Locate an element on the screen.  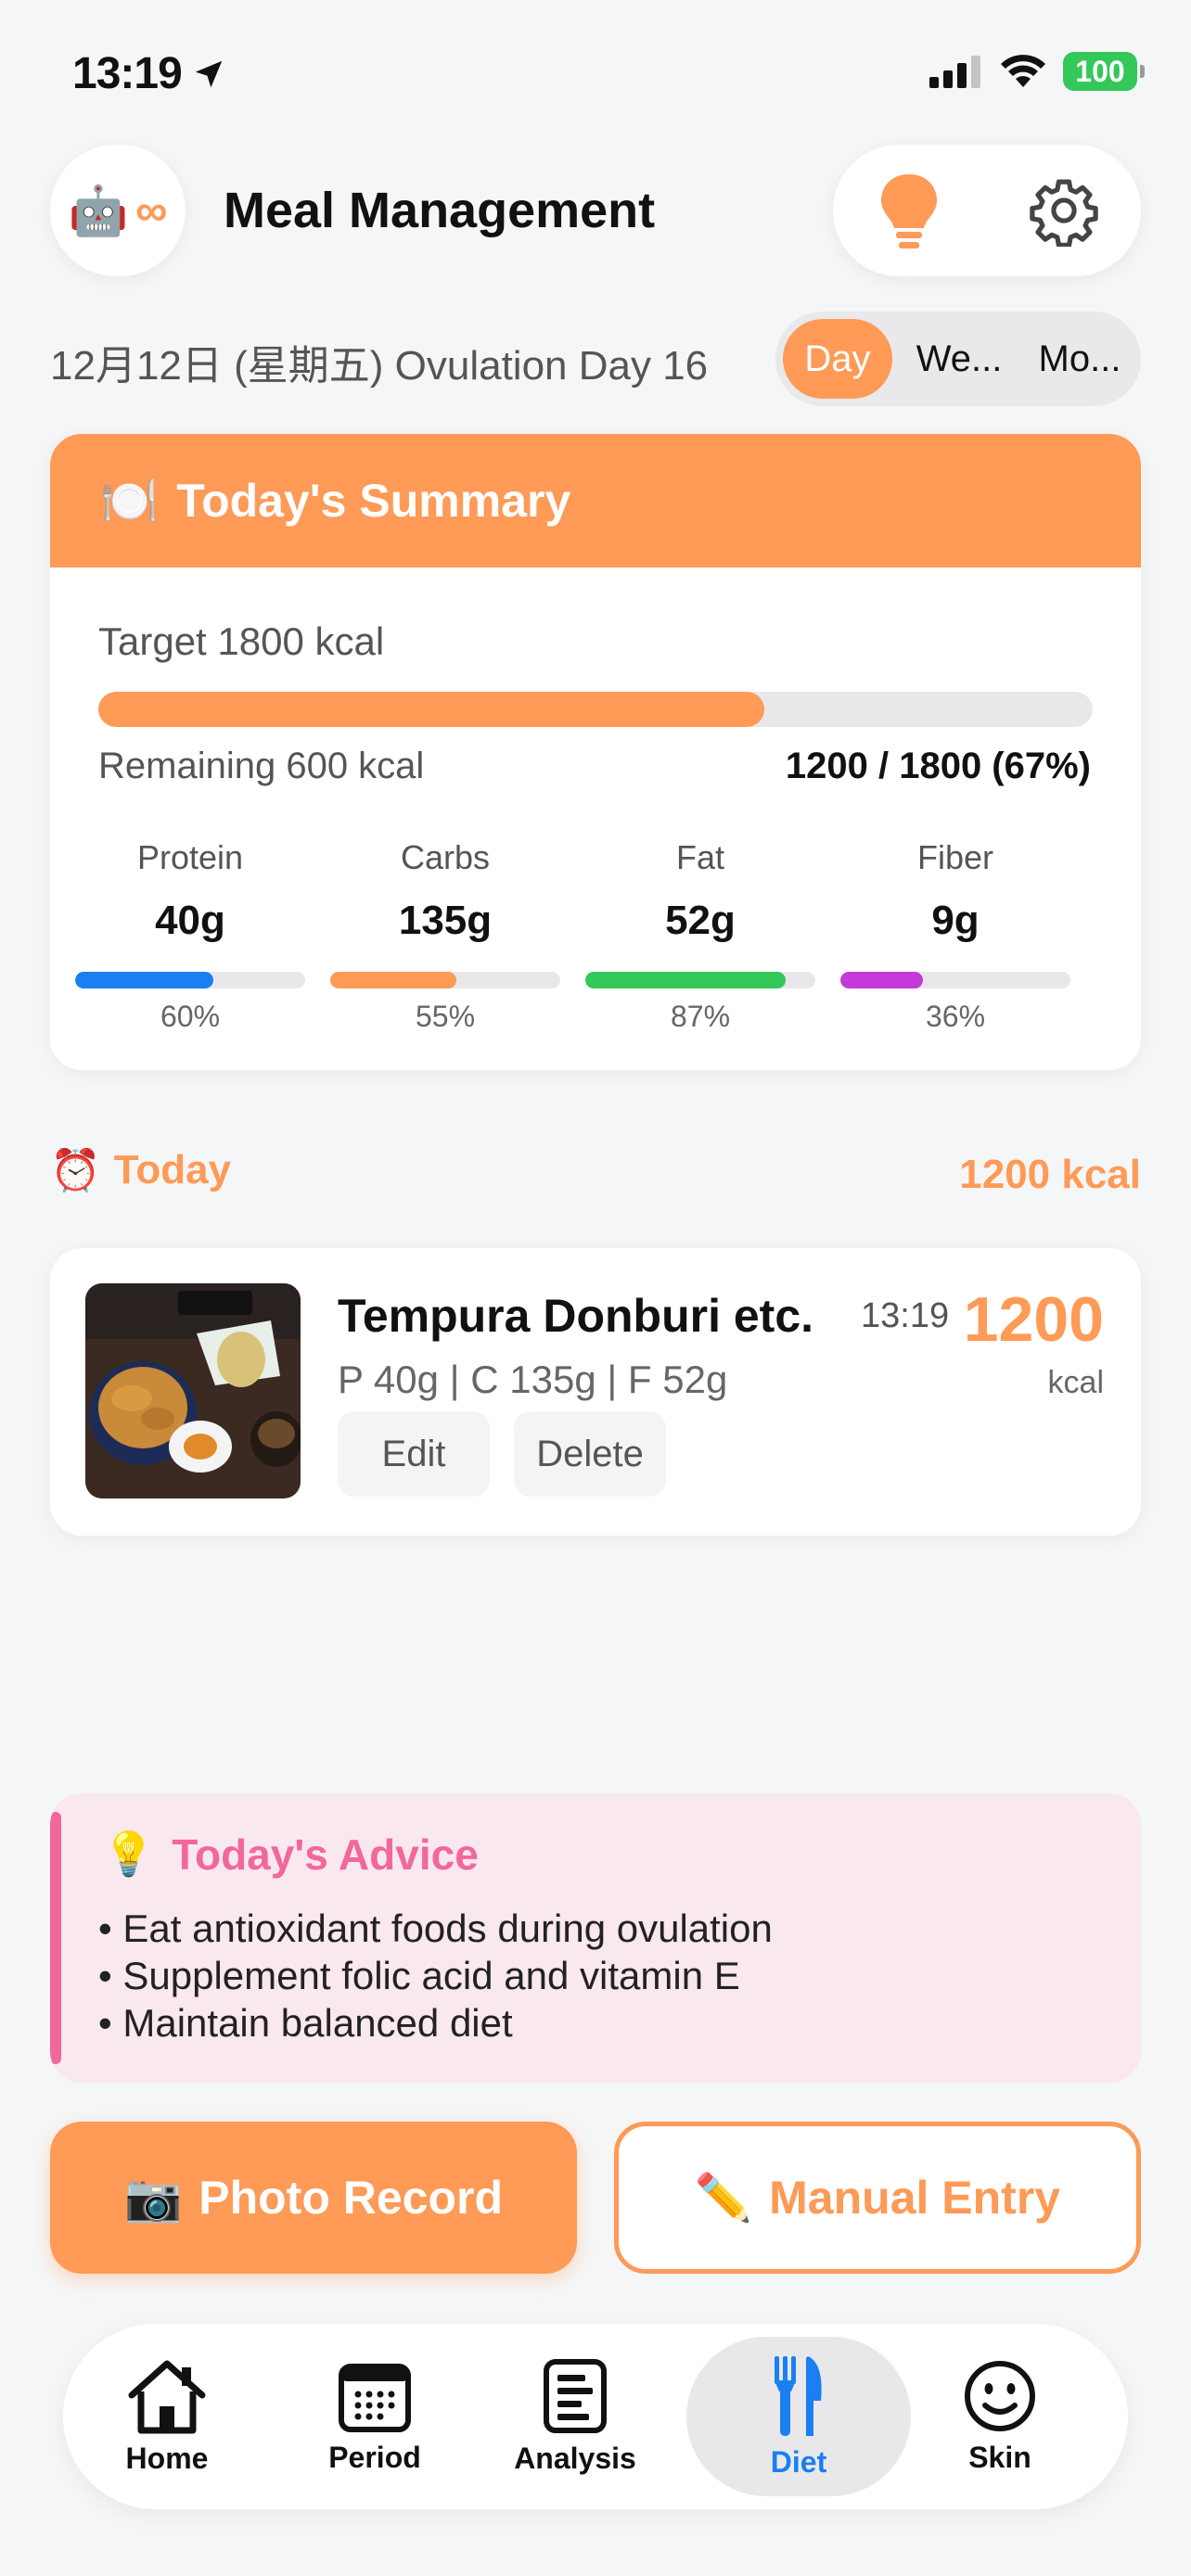
photo-record-button: 📷 Photo Record is located at coordinates (313, 2198).